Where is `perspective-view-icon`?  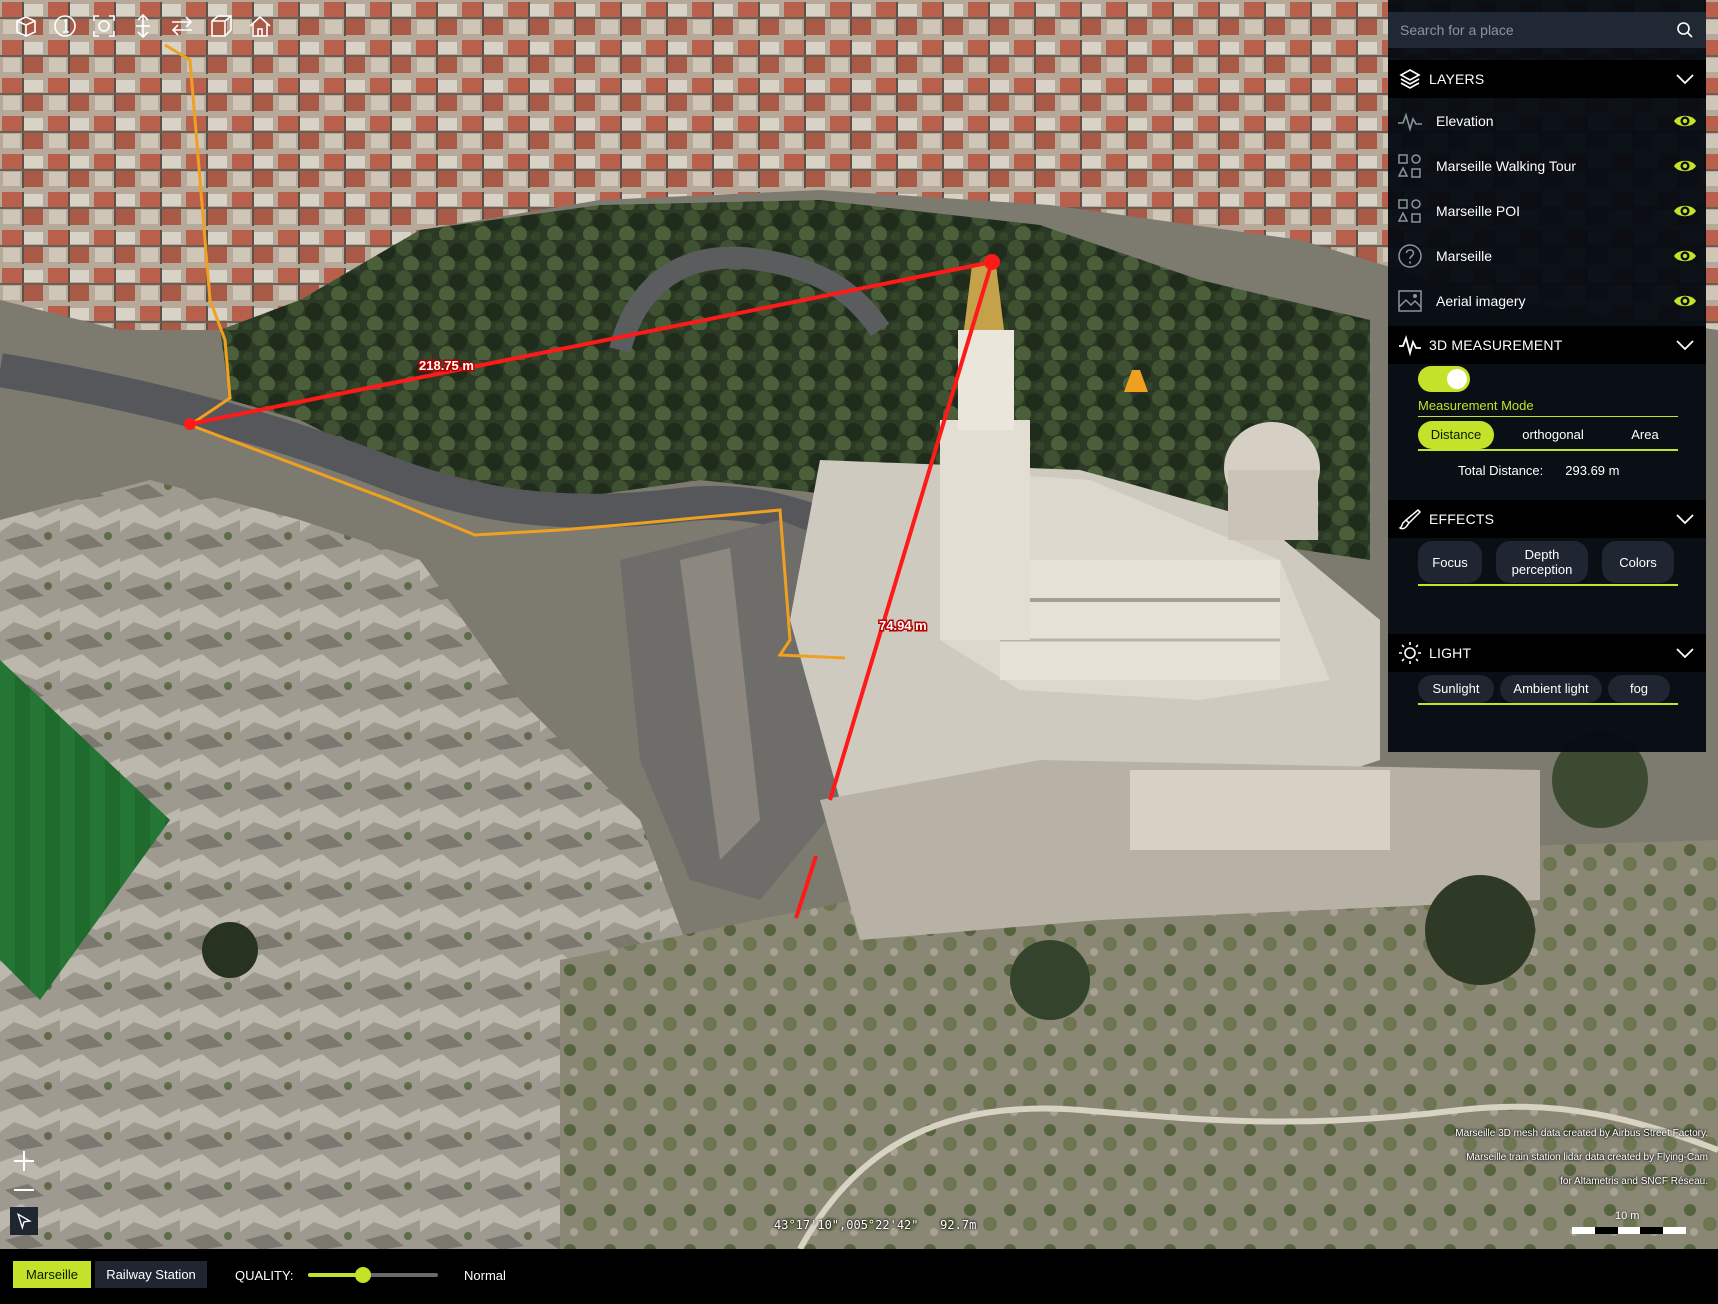
perspective-view-icon is located at coordinates (26, 26).